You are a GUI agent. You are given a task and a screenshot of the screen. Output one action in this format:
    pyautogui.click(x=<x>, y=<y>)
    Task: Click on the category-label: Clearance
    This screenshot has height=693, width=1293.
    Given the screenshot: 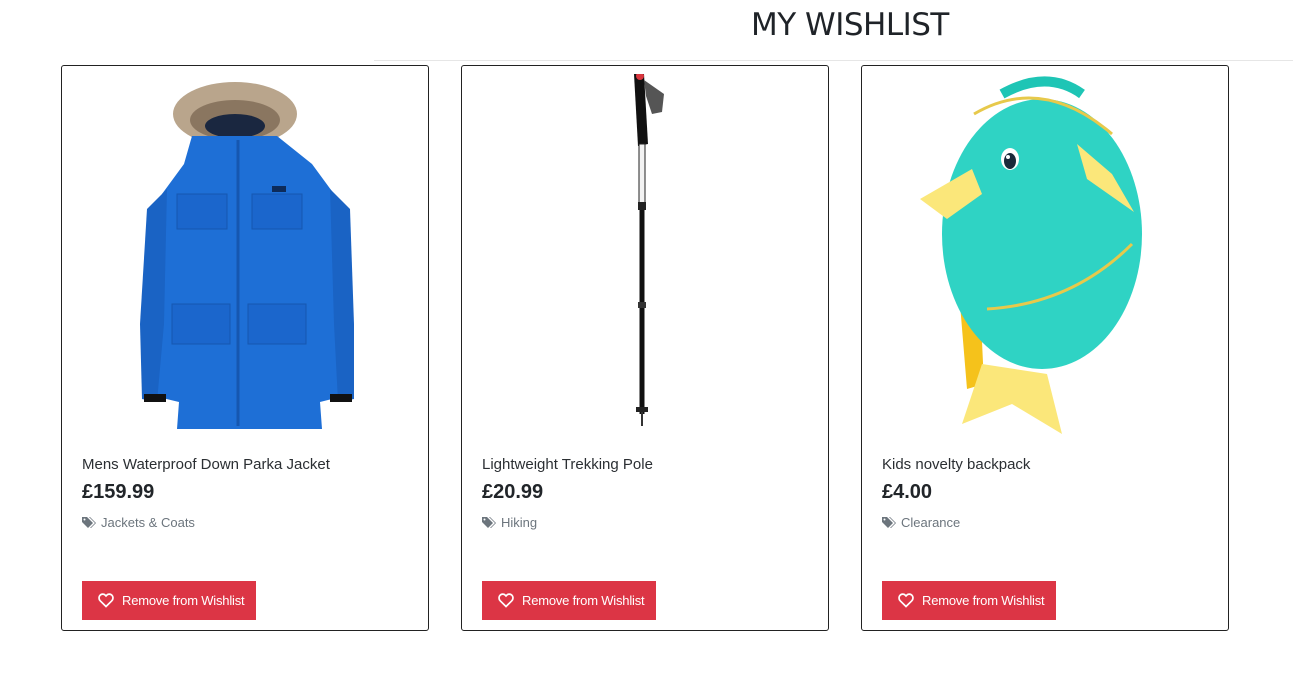 What is the action you would take?
    pyautogui.click(x=931, y=522)
    